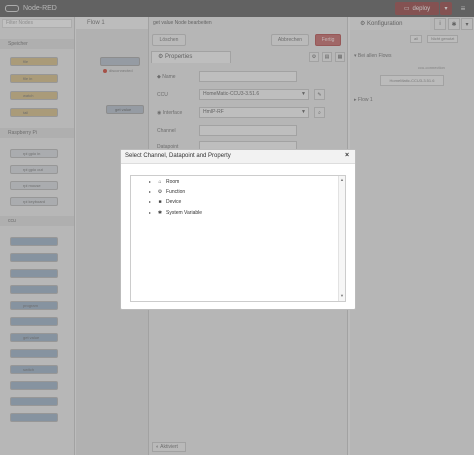 This screenshot has height=455, width=474. I want to click on tree-item-room: ▸ ⌂ Room, so click(164, 181).